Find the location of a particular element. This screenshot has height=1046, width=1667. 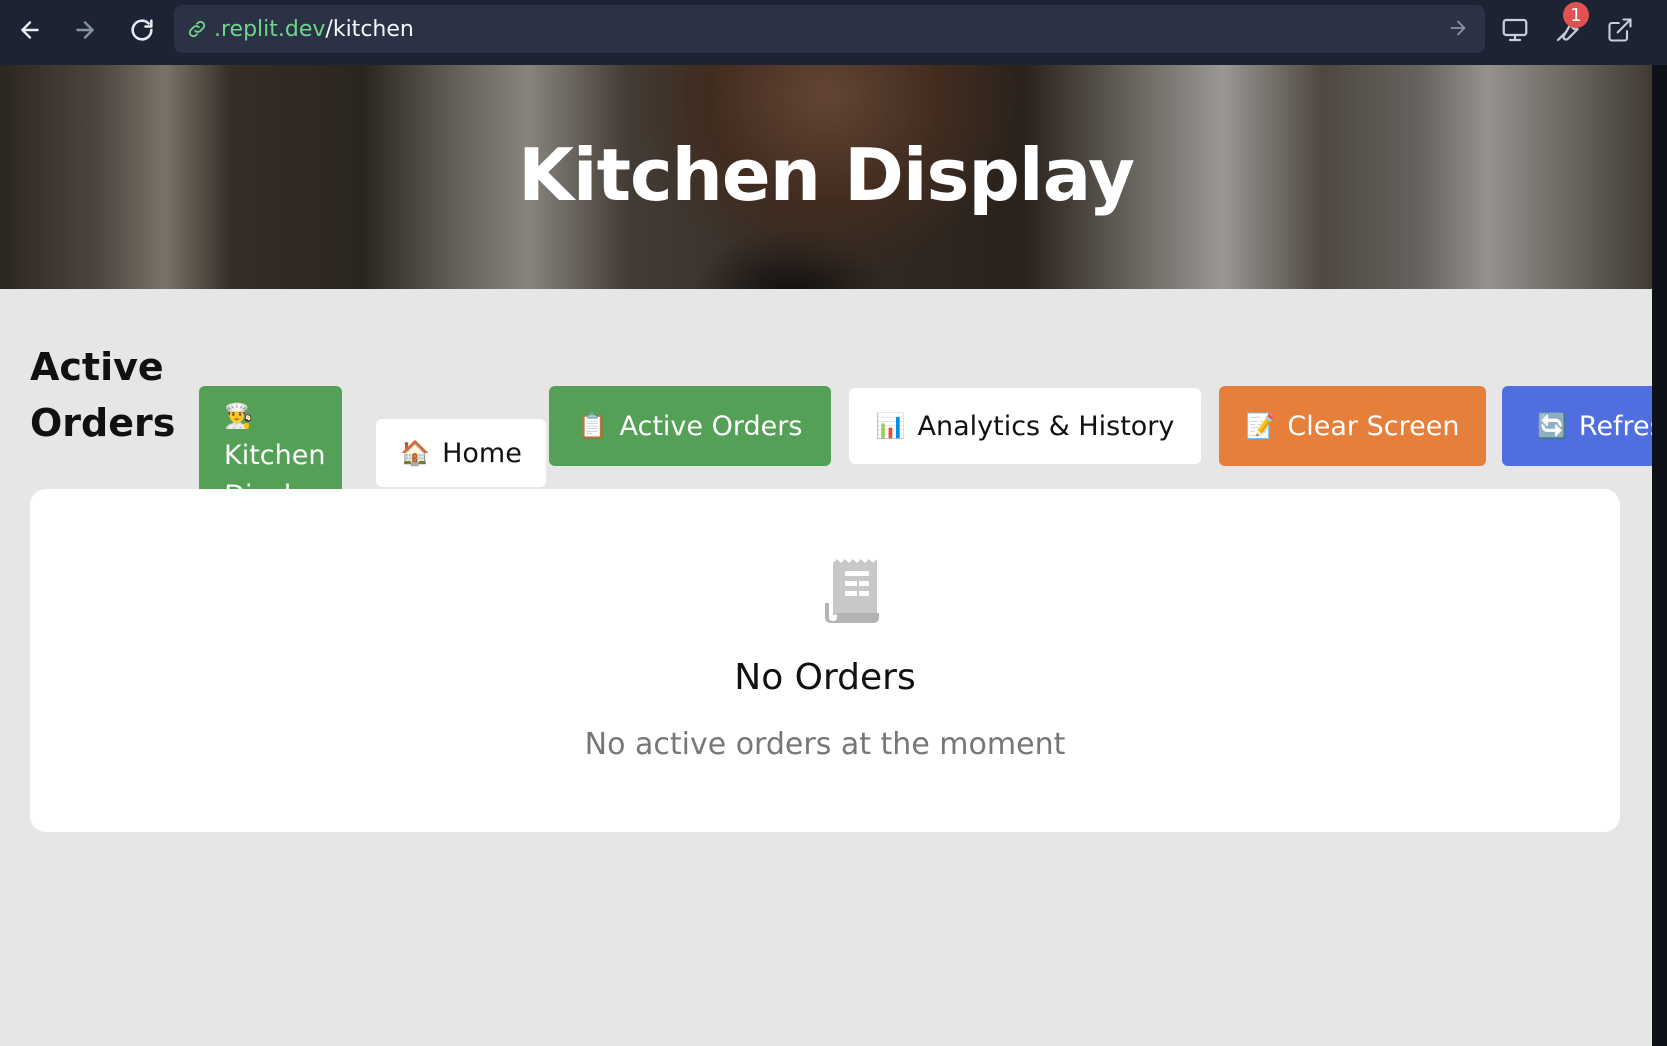

url-text: .replit.dev/kitchen is located at coordinates (314, 29).